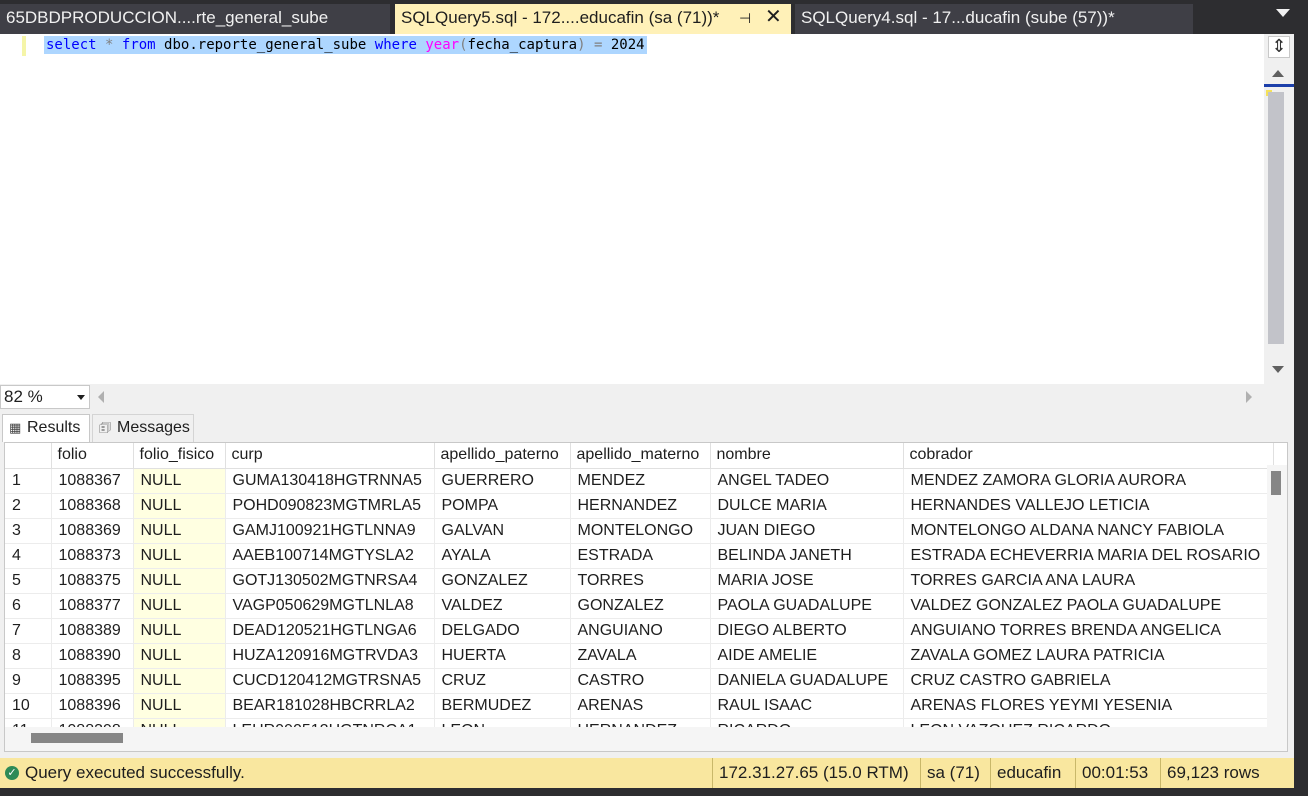 This screenshot has width=1308, height=796. I want to click on table-cell: POMPA, so click(502, 506).